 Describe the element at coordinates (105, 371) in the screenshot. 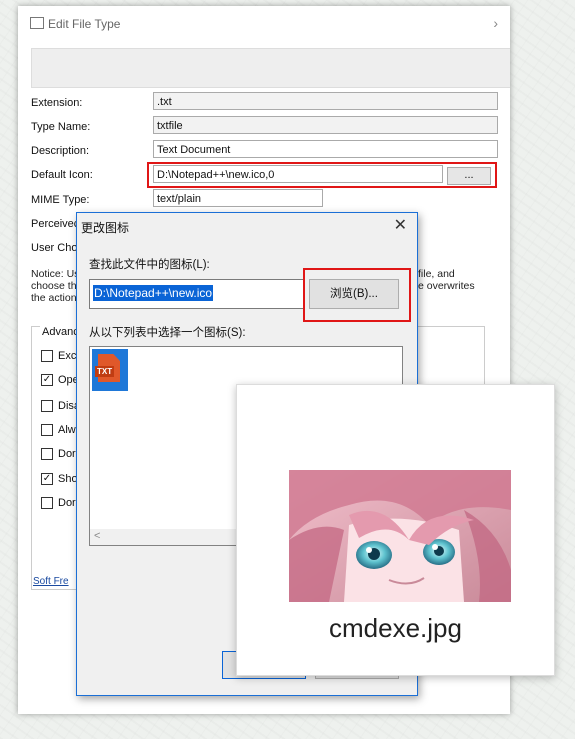

I see `txt-icon-tag: TXT` at that location.